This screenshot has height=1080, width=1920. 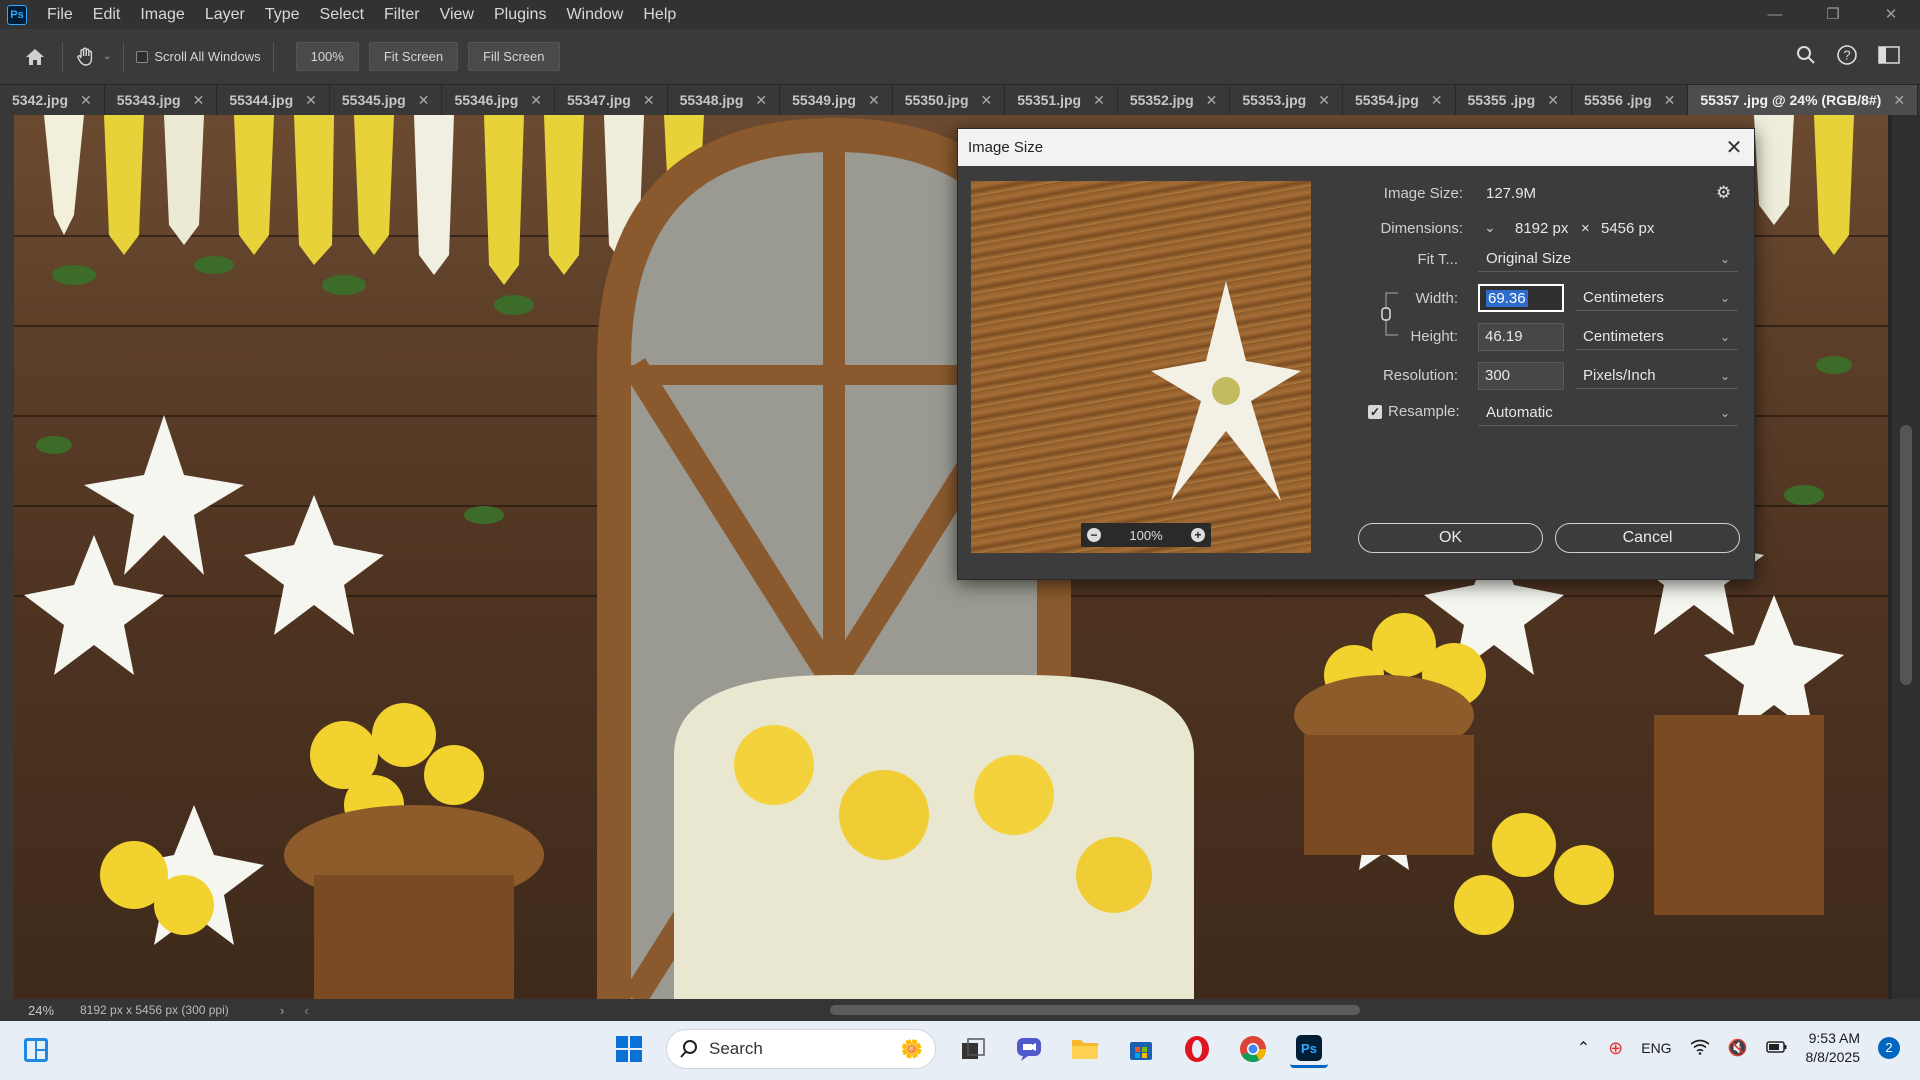 I want to click on tab-55343: 55343.jpg ✕, so click(x=161, y=100).